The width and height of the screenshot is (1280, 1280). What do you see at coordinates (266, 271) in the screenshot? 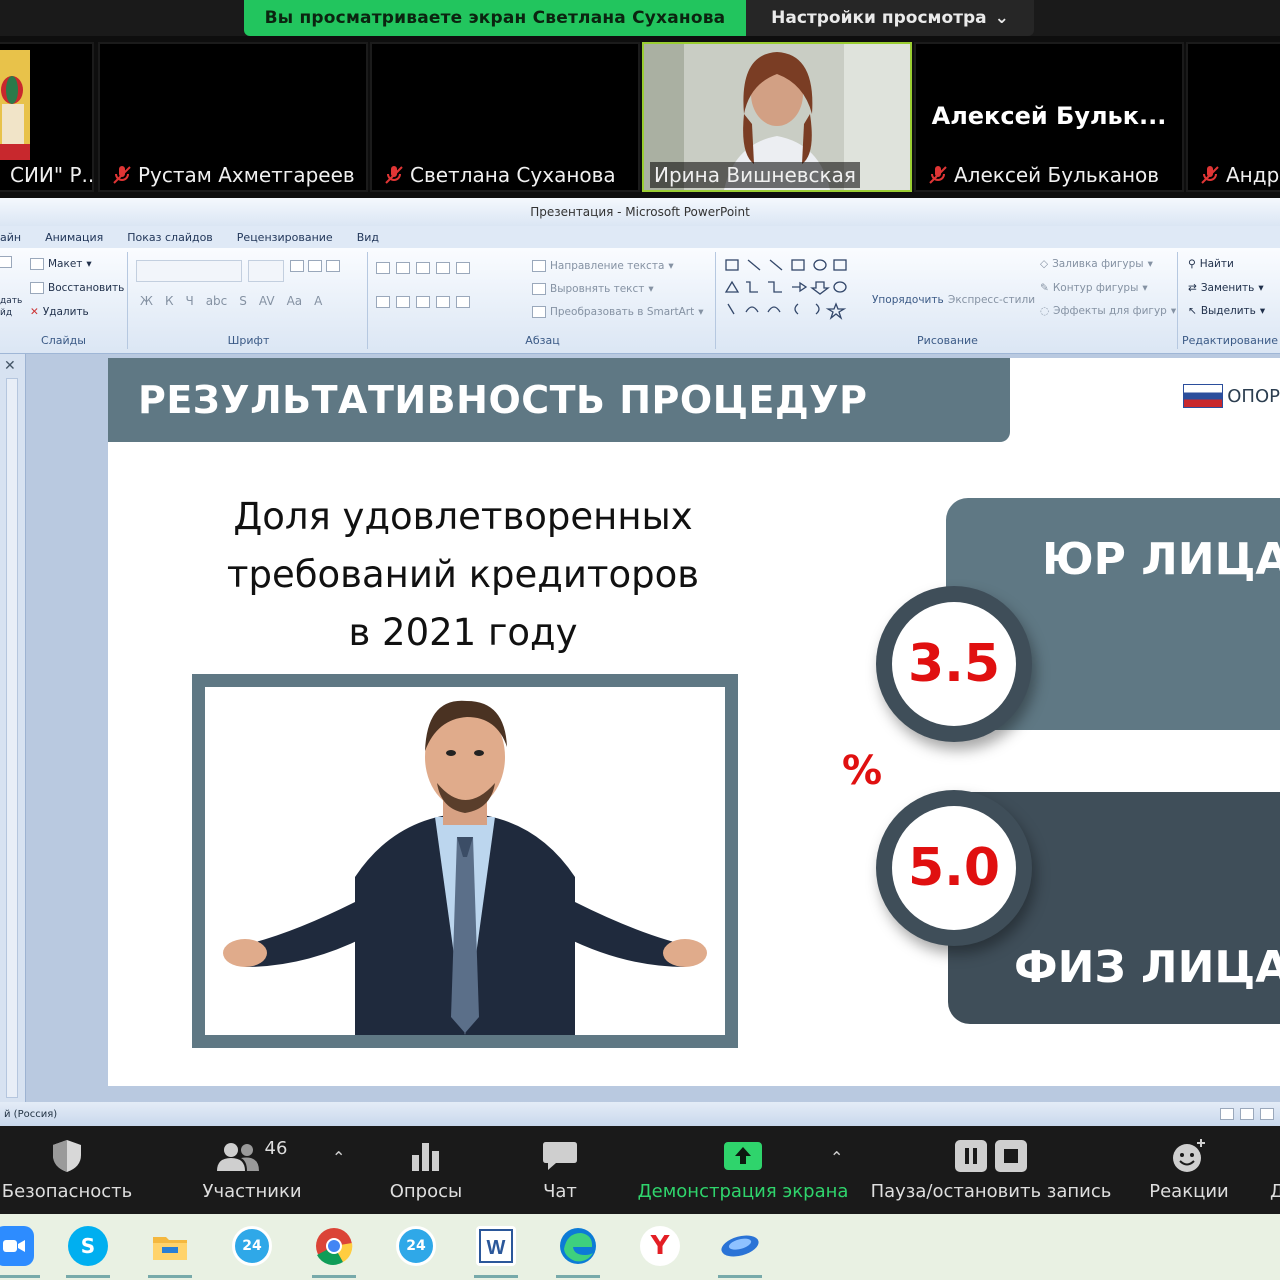
I see `font-size-select` at bounding box center [266, 271].